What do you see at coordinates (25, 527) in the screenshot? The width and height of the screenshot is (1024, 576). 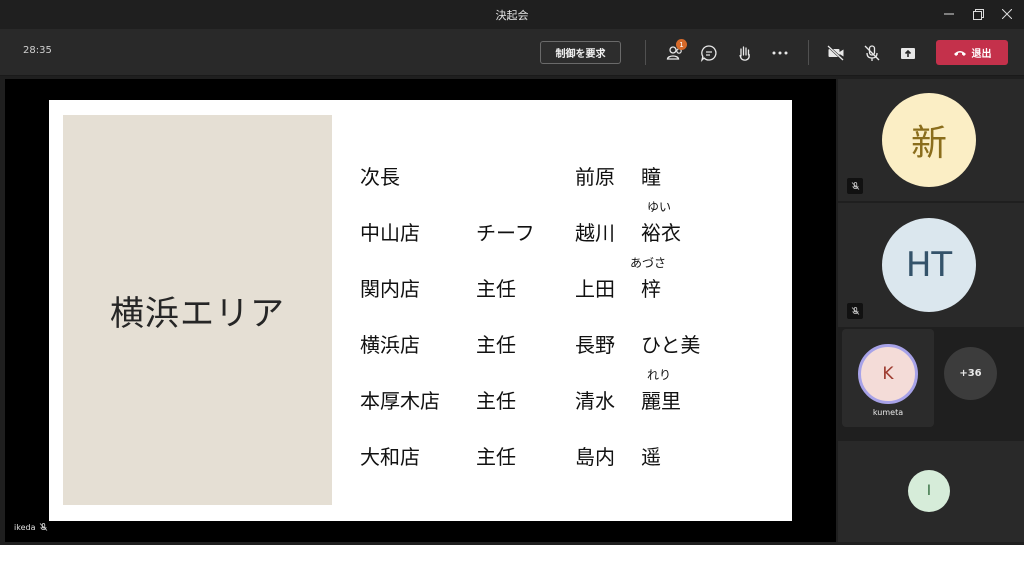 I see `presenter-name: ikeda` at bounding box center [25, 527].